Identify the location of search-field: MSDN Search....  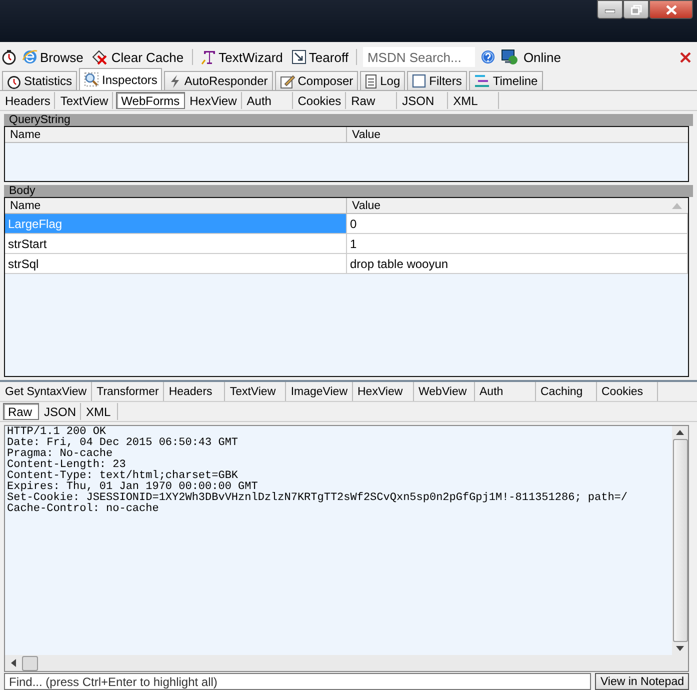
(419, 57).